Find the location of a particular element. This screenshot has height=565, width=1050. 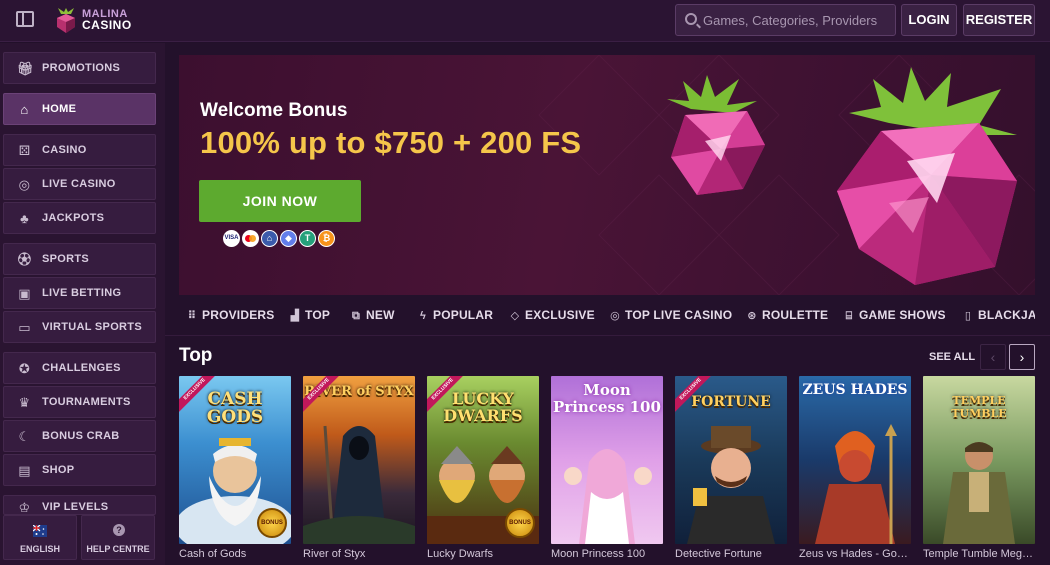

chevron-right-icon: › is located at coordinates (1022, 357).